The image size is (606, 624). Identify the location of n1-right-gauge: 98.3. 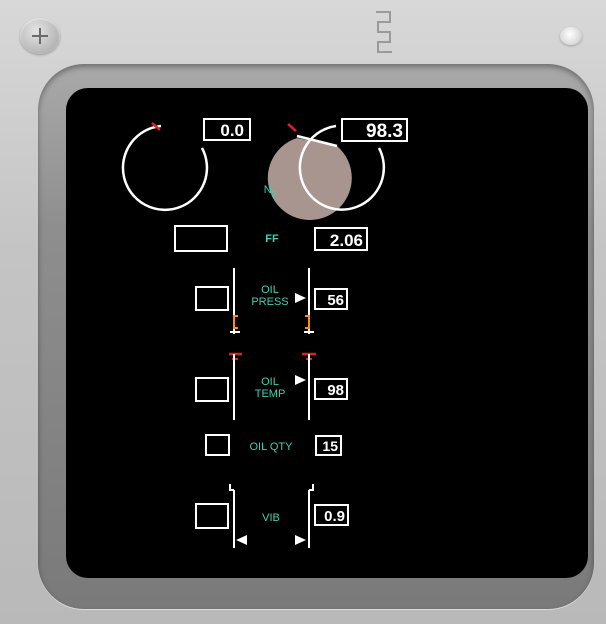
(337, 169).